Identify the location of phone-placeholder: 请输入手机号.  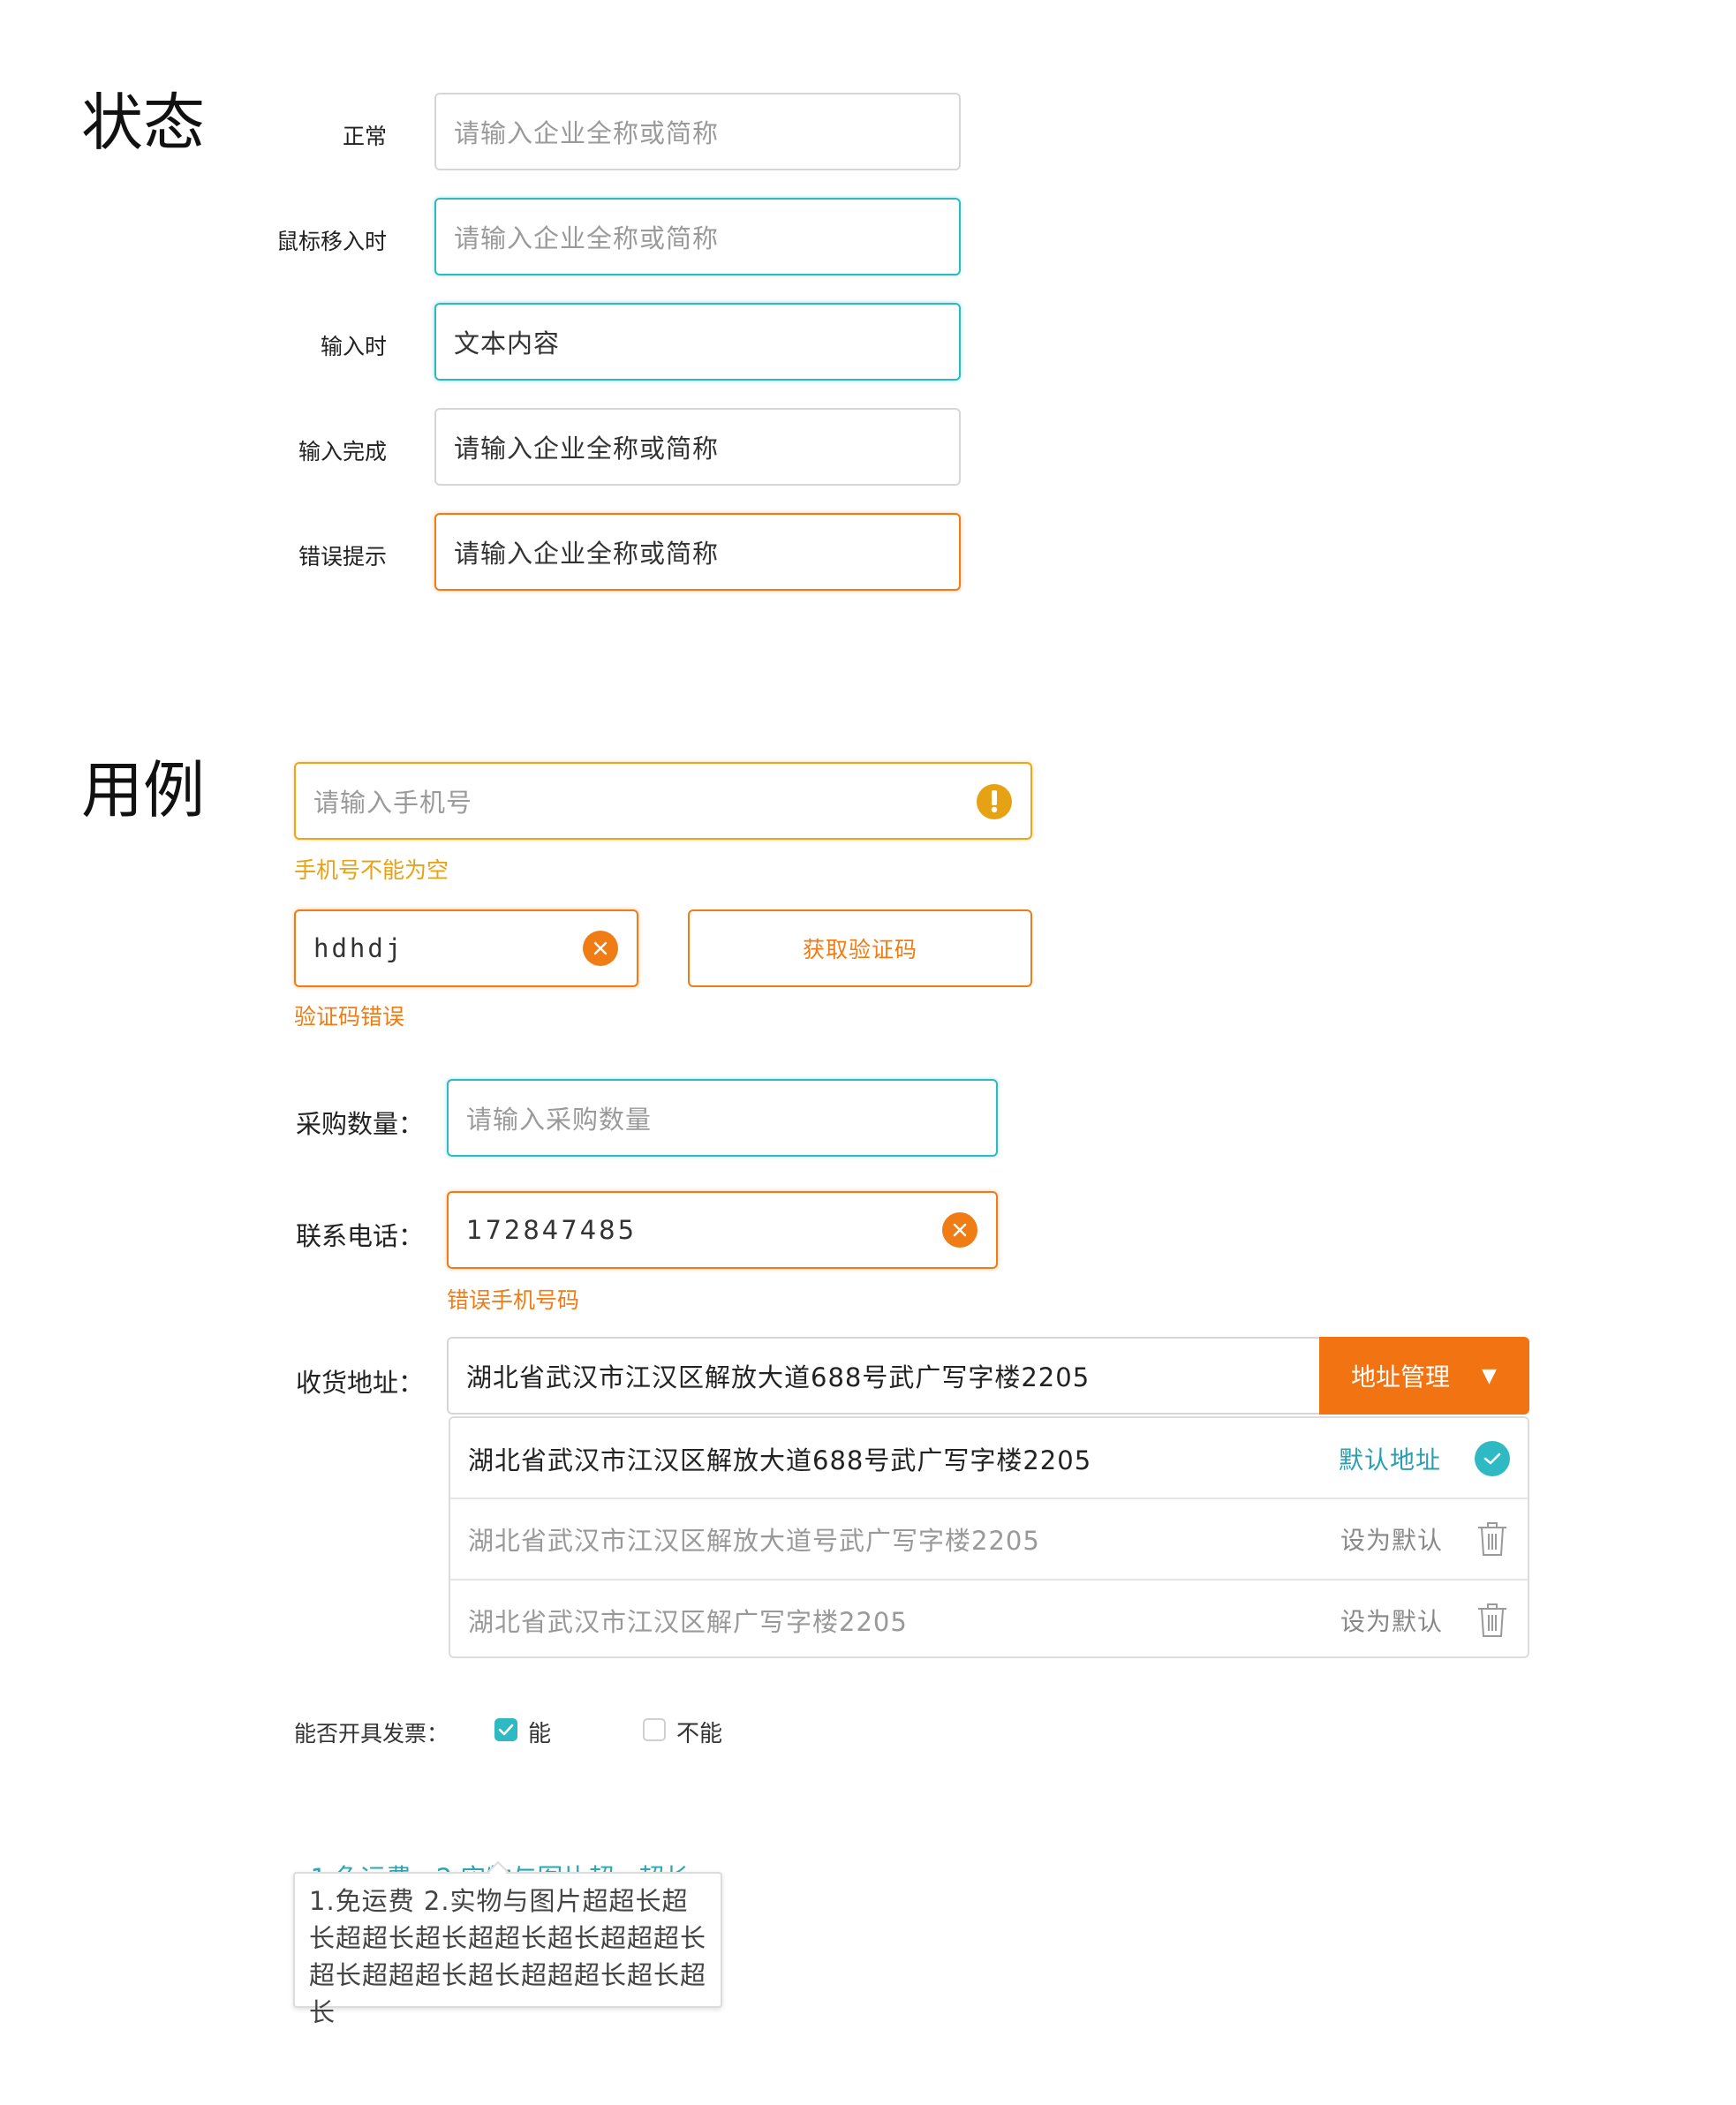
(393, 803).